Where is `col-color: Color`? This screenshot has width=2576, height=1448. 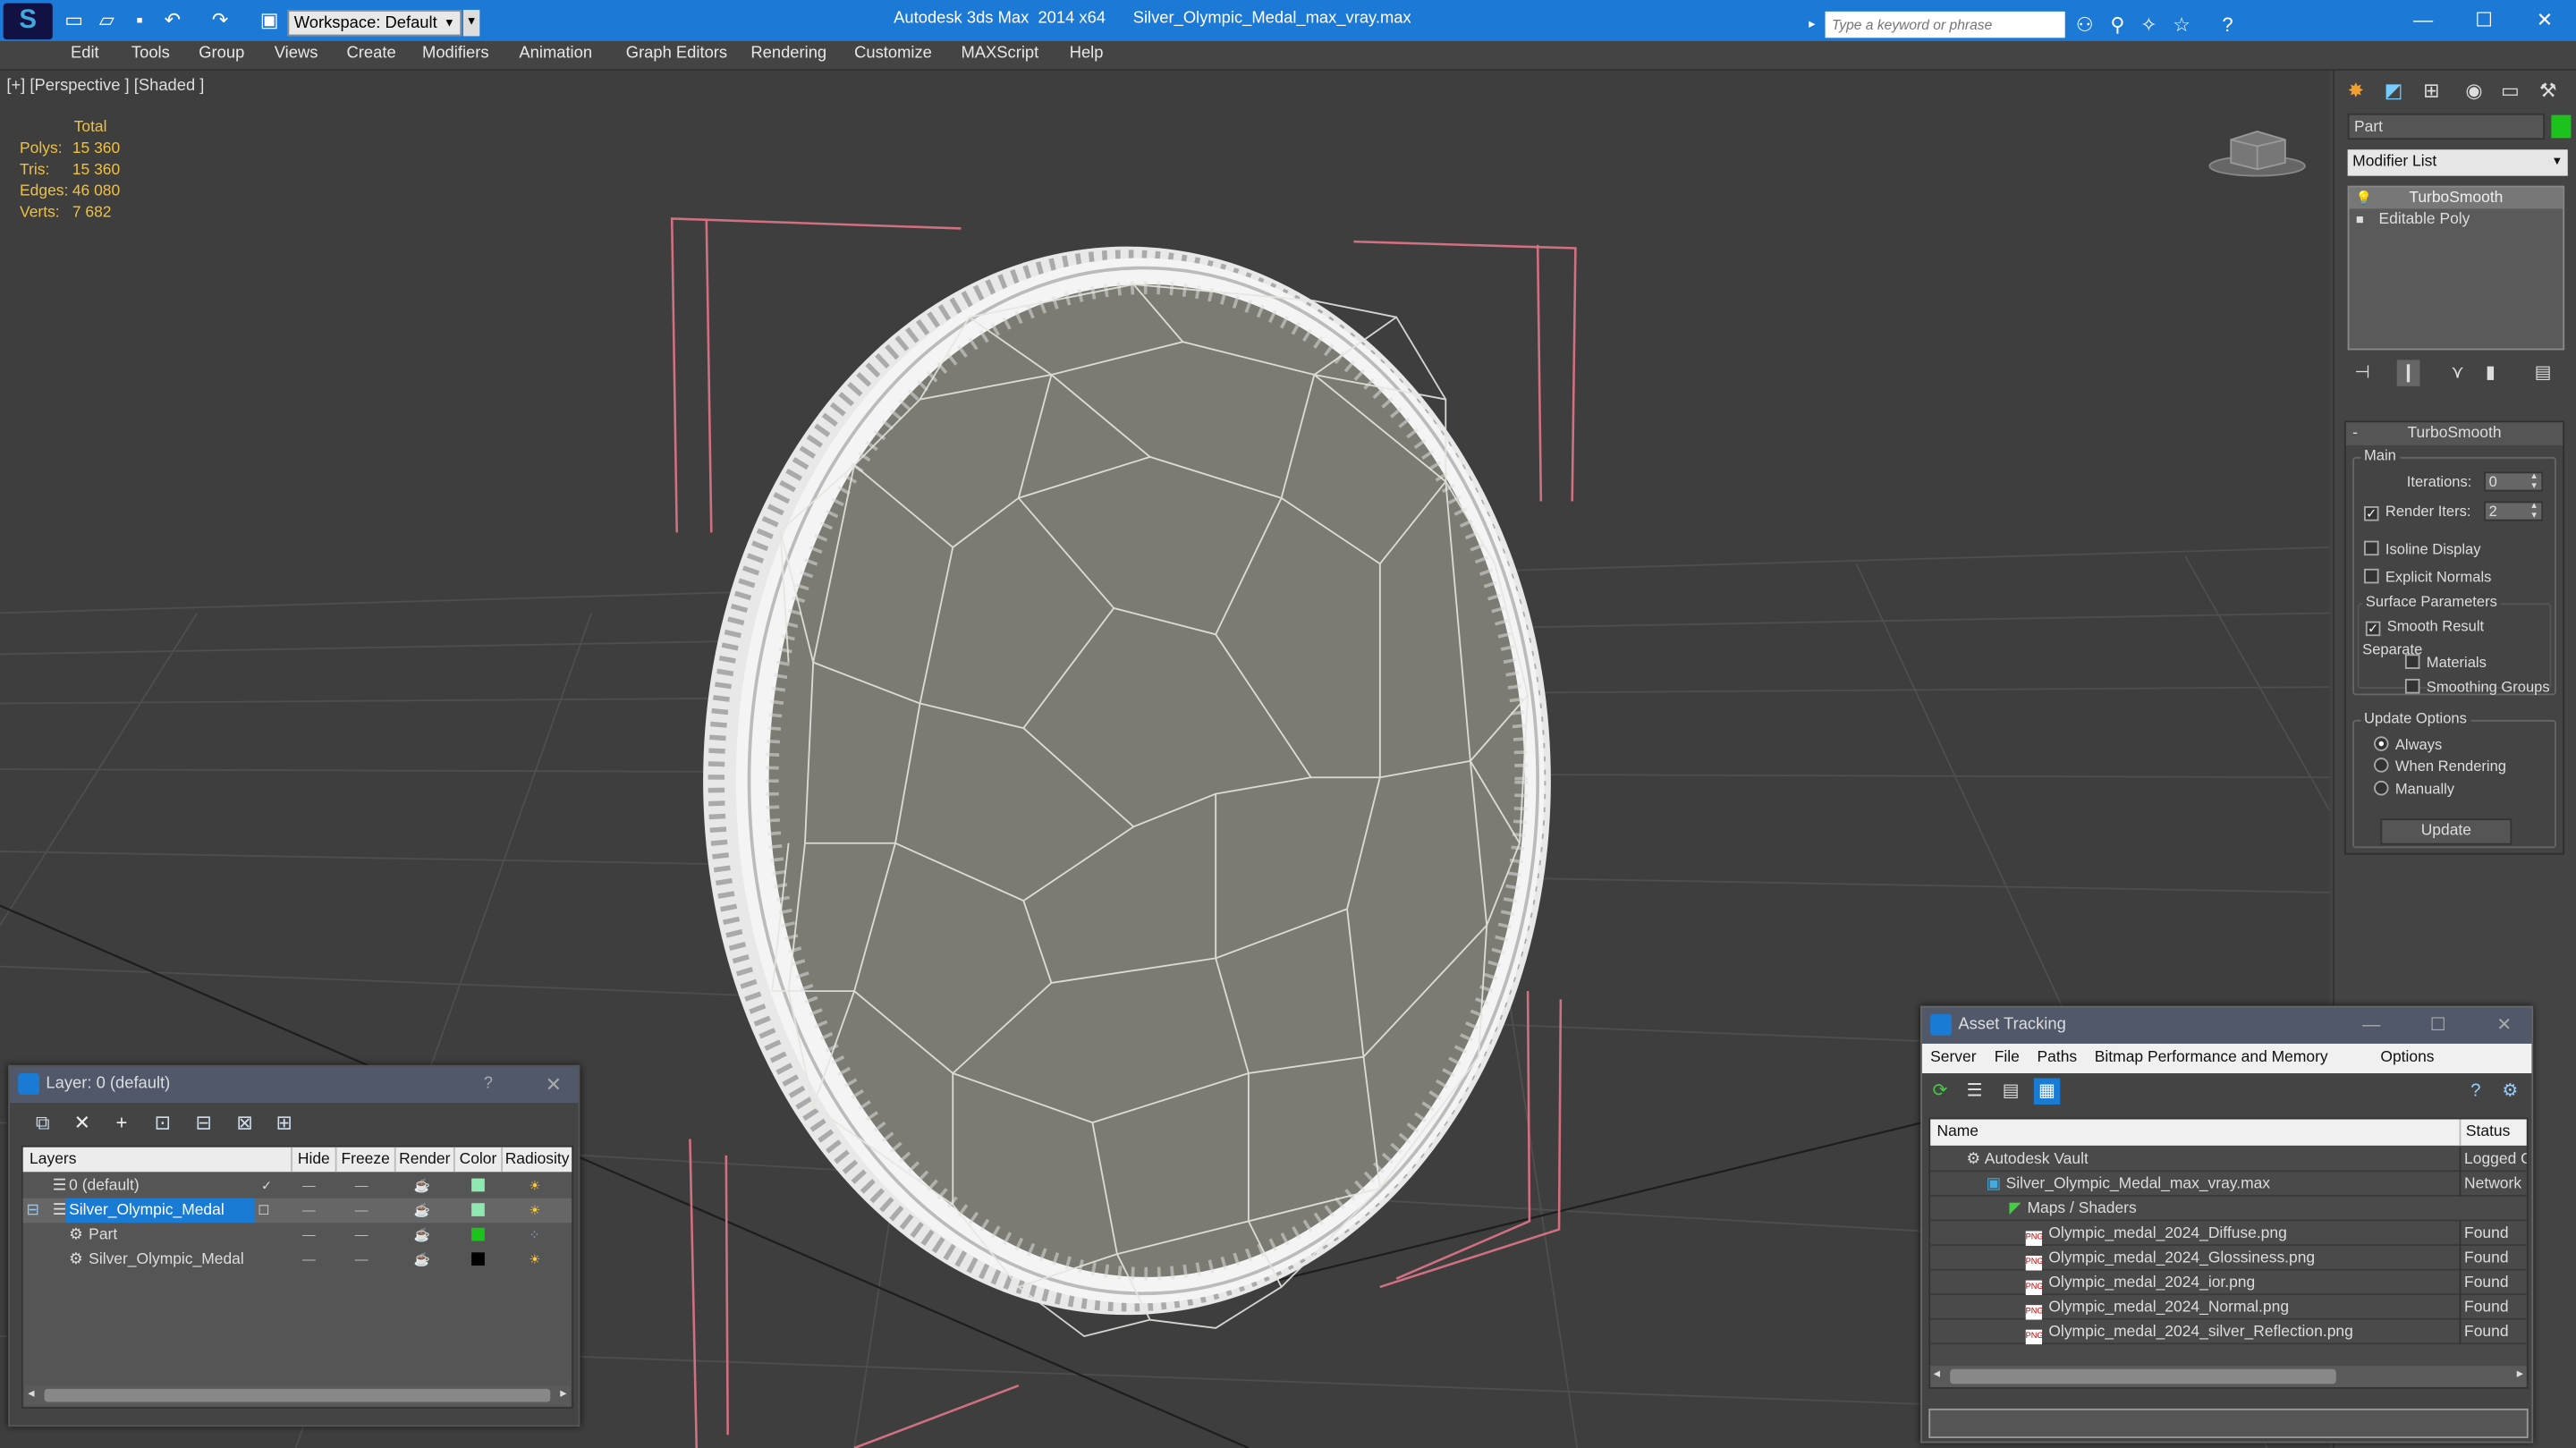
col-color: Color is located at coordinates (477, 1160).